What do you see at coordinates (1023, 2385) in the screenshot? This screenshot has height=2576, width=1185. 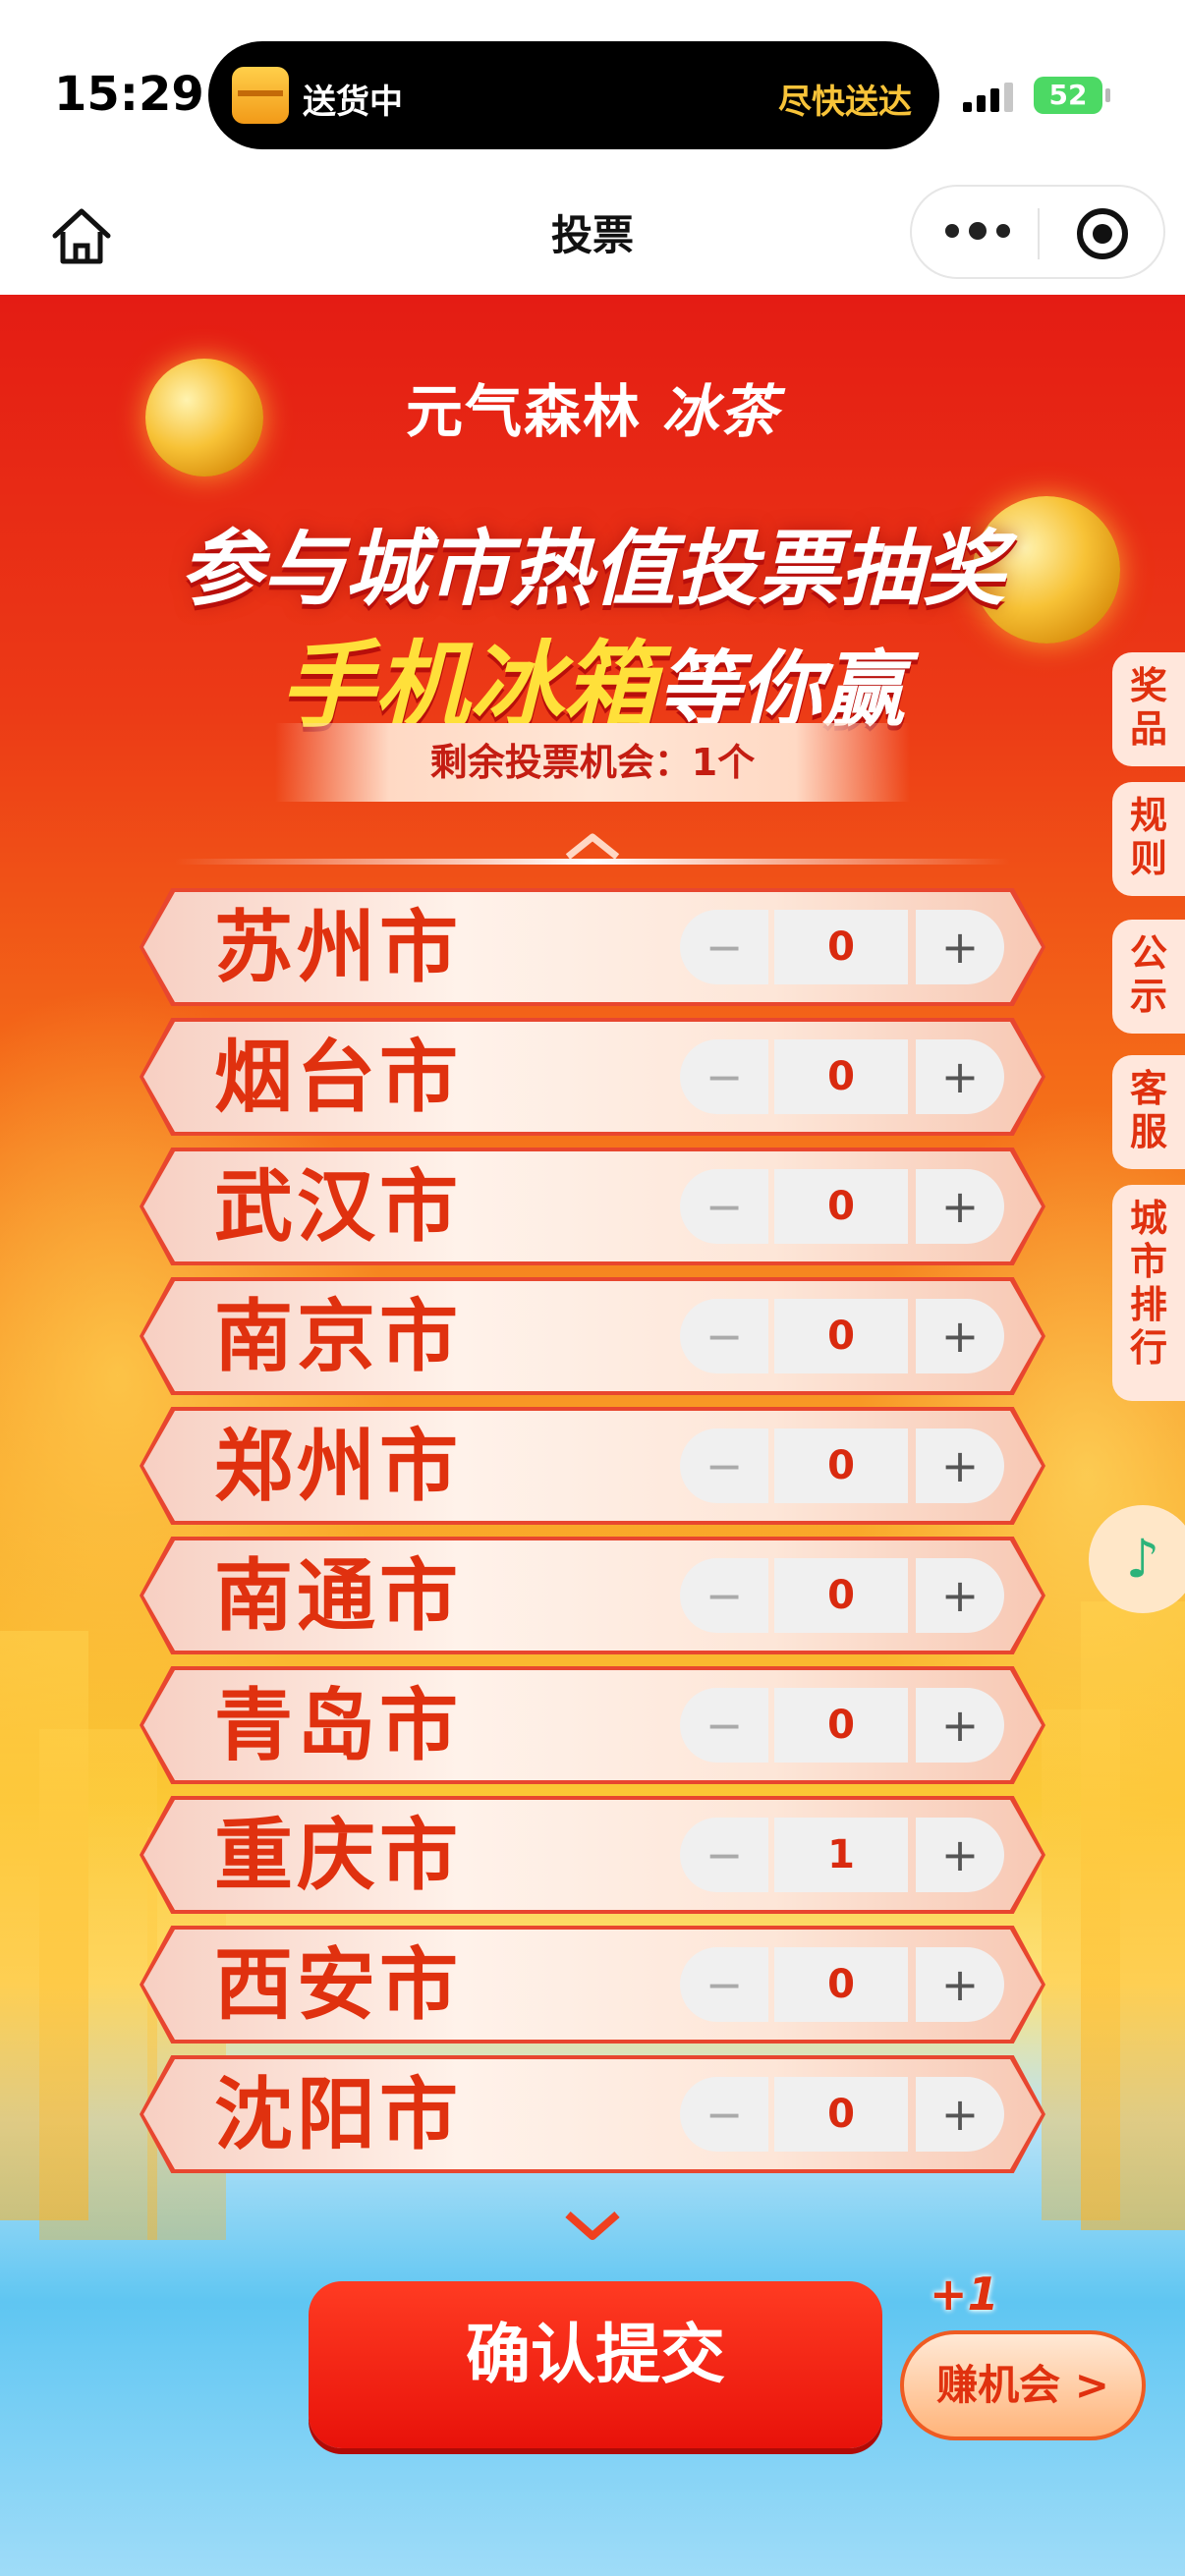 I see `earn-chance-button: 赚机会 >` at bounding box center [1023, 2385].